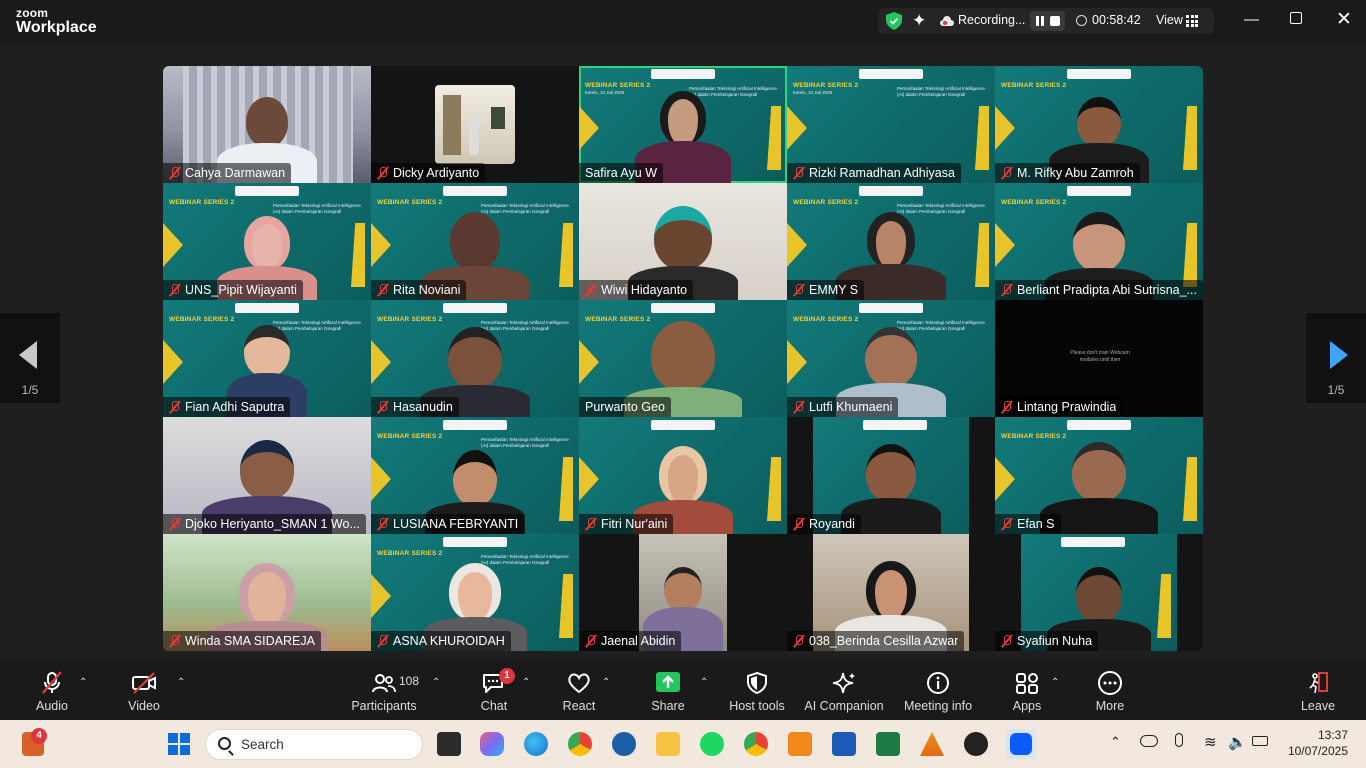 The height and width of the screenshot is (768, 1366). I want to click on video-tile: Syafiun Nuha, so click(1099, 592).